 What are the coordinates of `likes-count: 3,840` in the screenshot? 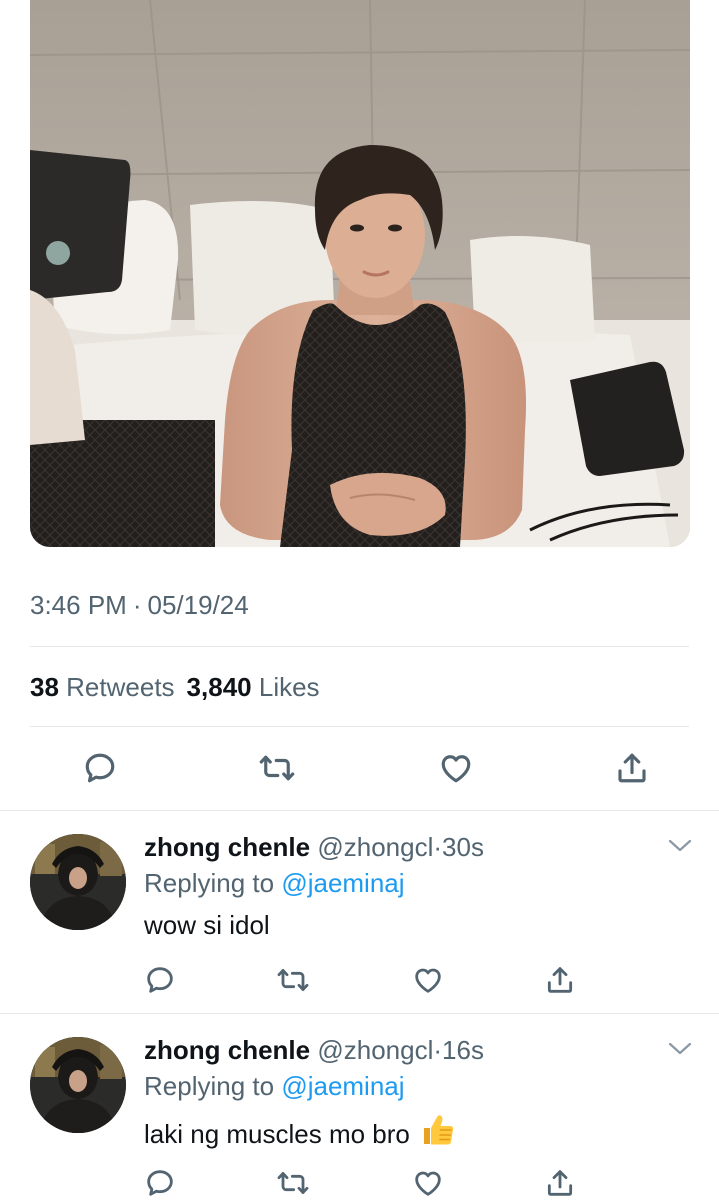 It's located at (219, 687).